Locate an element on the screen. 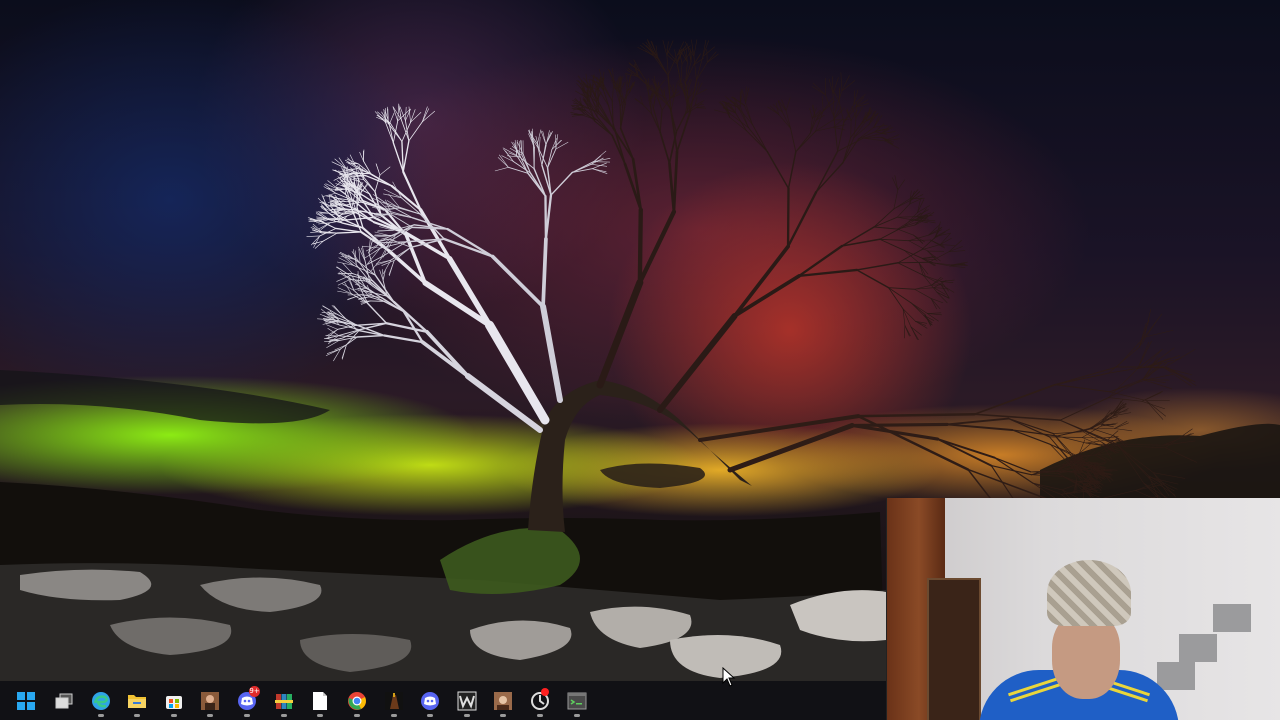  portrait-icon is located at coordinates (503, 701).